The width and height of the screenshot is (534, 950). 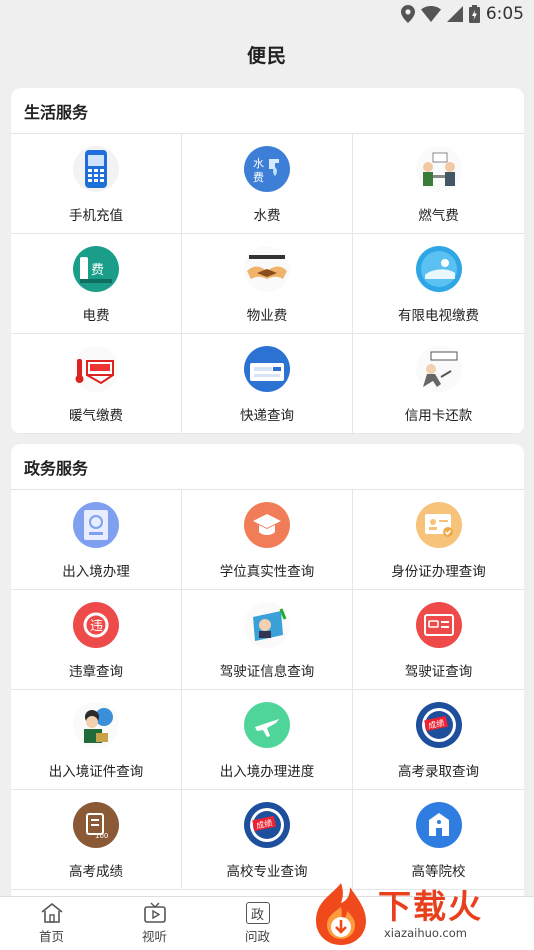 I want to click on svg-text: 违, so click(x=96, y=626).